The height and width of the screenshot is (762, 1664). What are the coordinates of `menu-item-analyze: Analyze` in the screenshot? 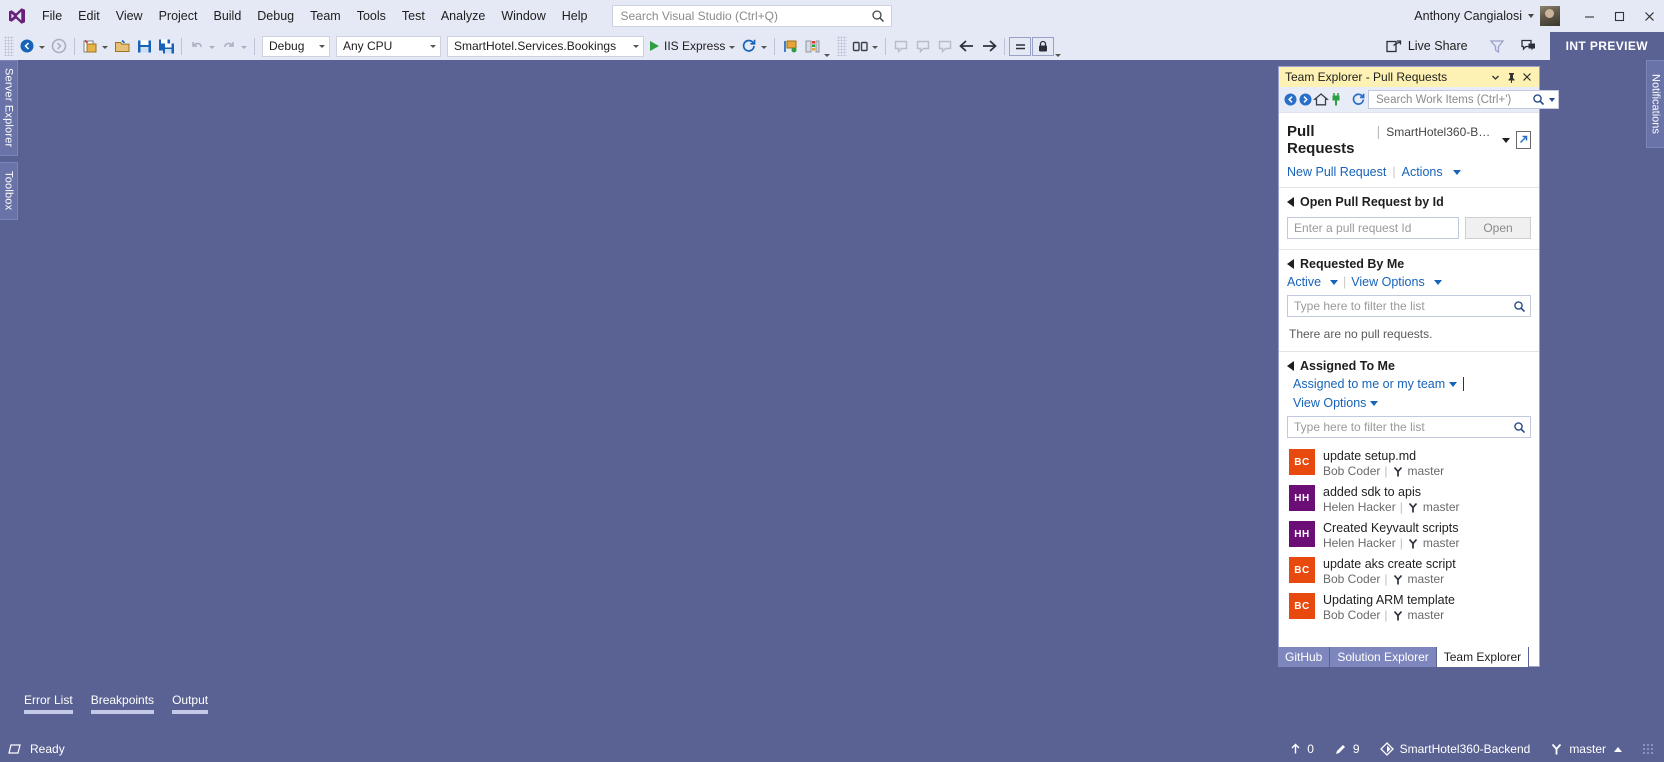 It's located at (463, 16).